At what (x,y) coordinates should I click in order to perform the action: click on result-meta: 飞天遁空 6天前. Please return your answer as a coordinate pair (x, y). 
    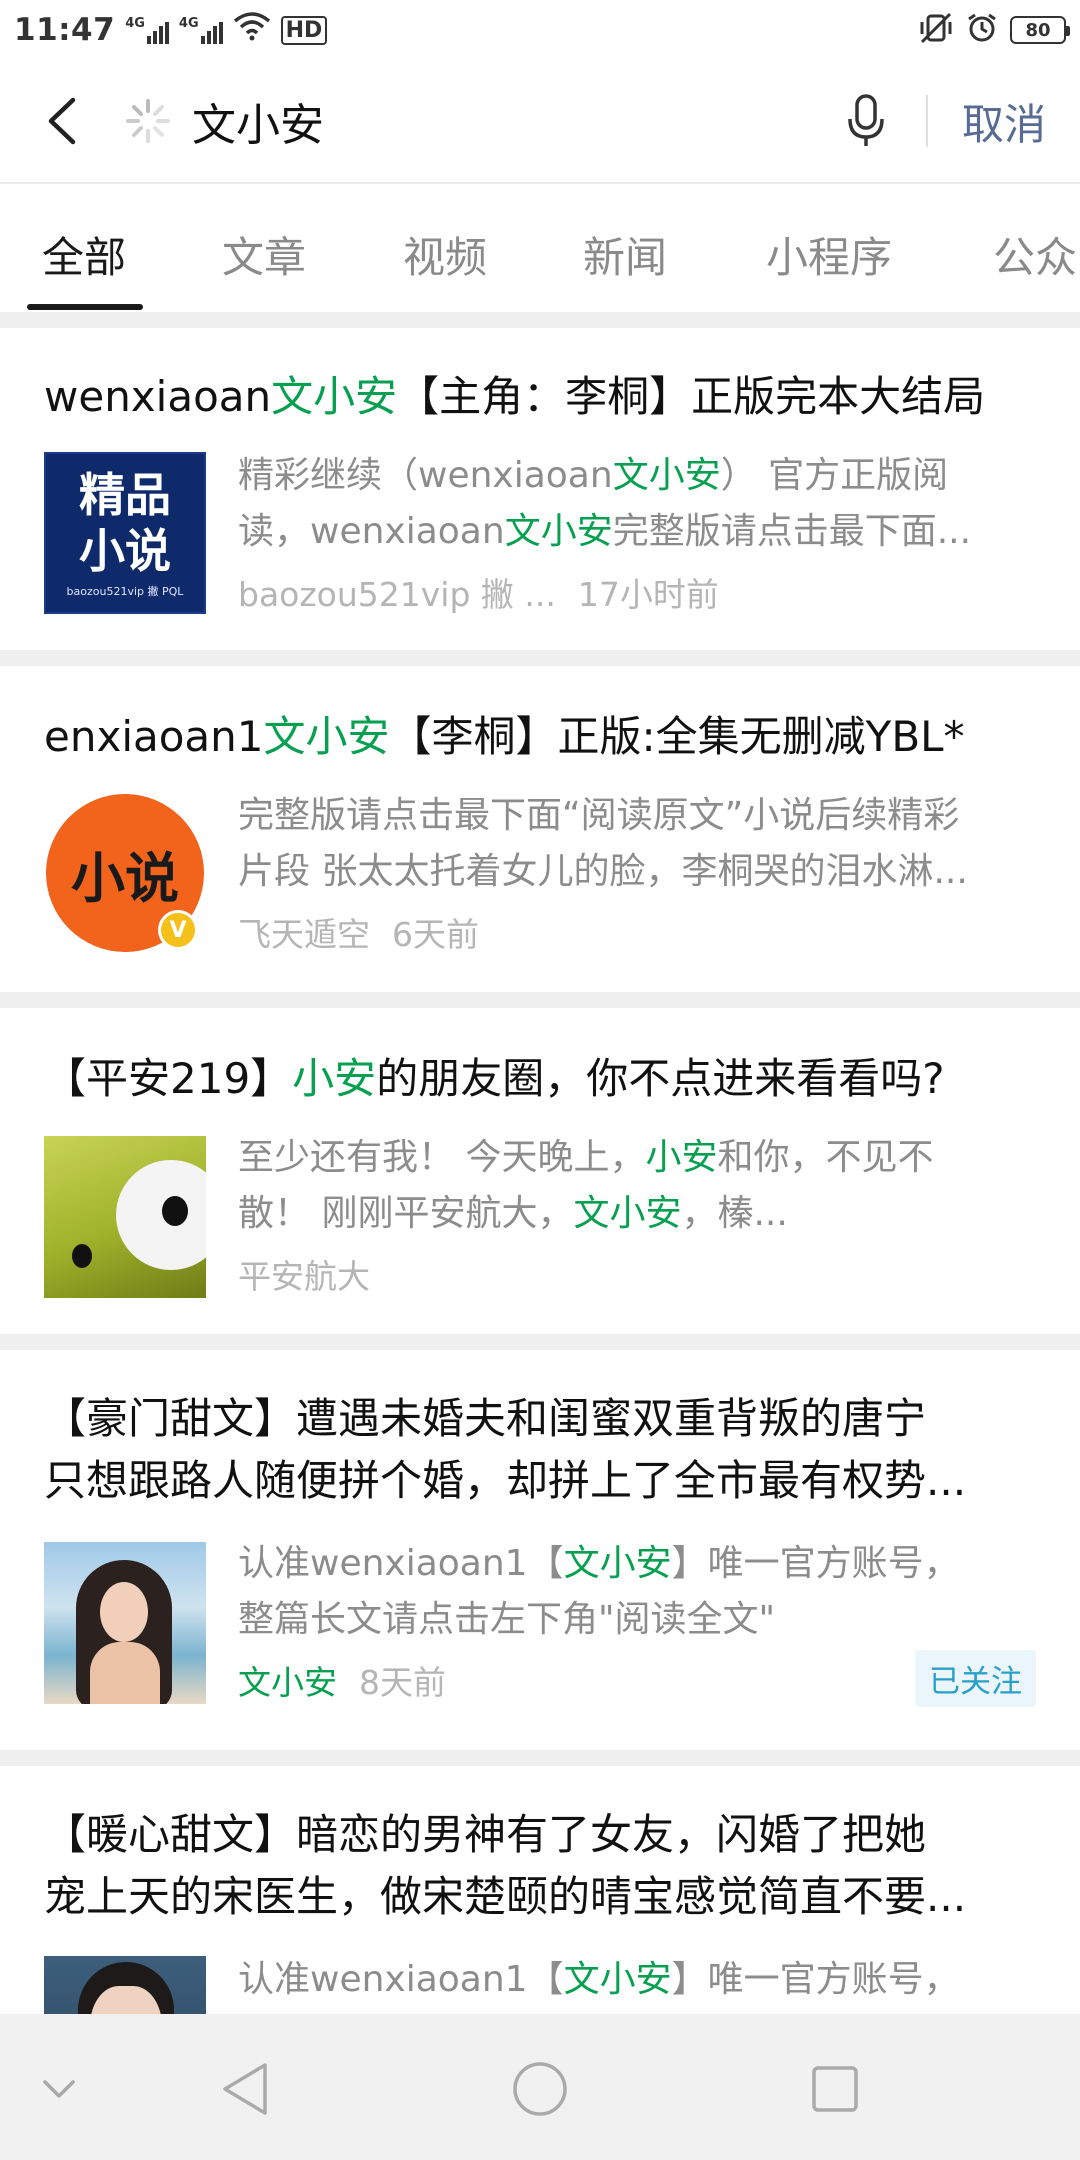
    Looking at the image, I should click on (358, 932).